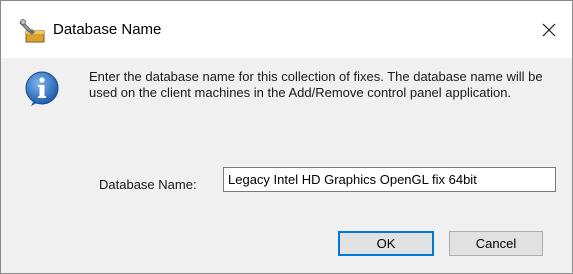 The height and width of the screenshot is (274, 573). I want to click on close-button, so click(549, 29).